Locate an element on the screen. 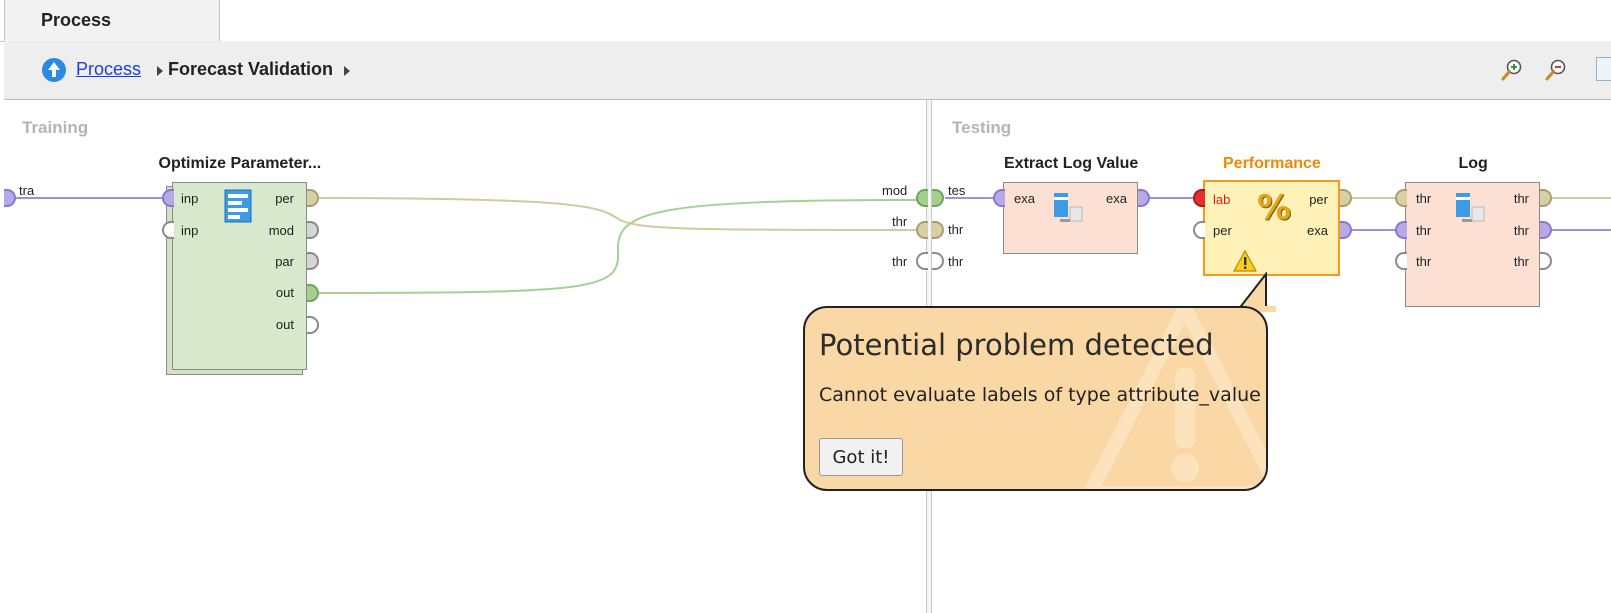 The image size is (1611, 613). operator-optimize: inp inp per mod par out out is located at coordinates (239, 276).